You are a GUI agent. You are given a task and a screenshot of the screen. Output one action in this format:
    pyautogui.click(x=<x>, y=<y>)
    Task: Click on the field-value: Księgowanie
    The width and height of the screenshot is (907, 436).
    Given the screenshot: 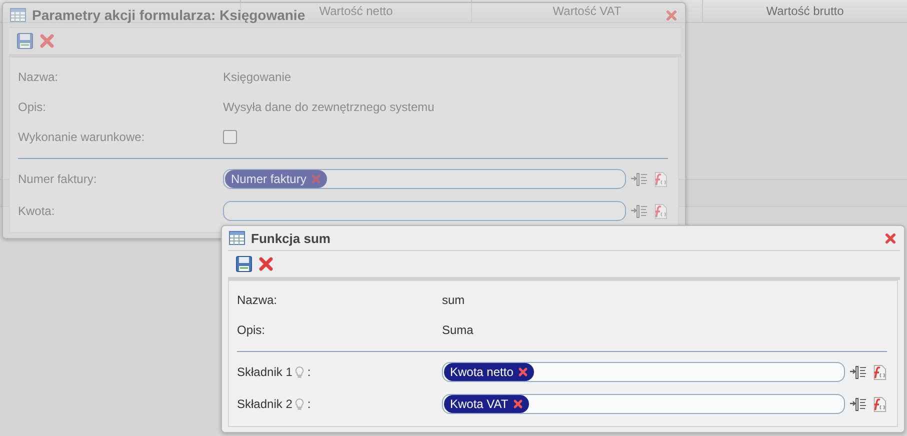 What is the action you would take?
    pyautogui.click(x=257, y=77)
    